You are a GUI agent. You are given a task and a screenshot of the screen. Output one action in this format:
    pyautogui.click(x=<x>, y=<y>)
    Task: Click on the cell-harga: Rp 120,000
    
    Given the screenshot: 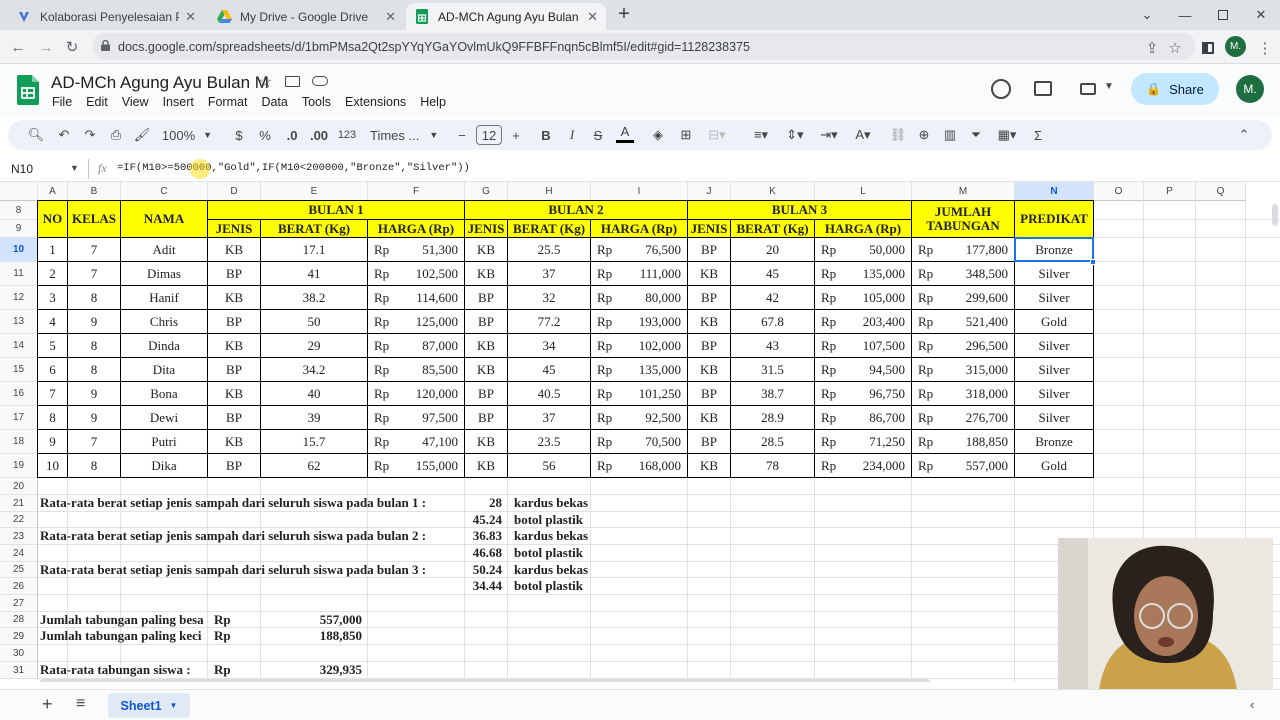 What is the action you would take?
    pyautogui.click(x=416, y=394)
    